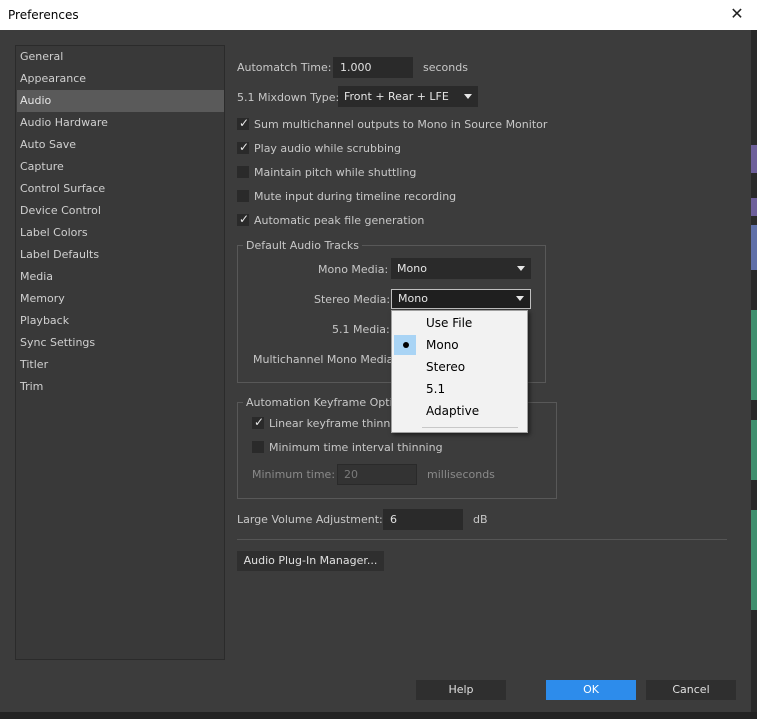 The height and width of the screenshot is (719, 757). What do you see at coordinates (591, 690) in the screenshot?
I see `ok-button: OK` at bounding box center [591, 690].